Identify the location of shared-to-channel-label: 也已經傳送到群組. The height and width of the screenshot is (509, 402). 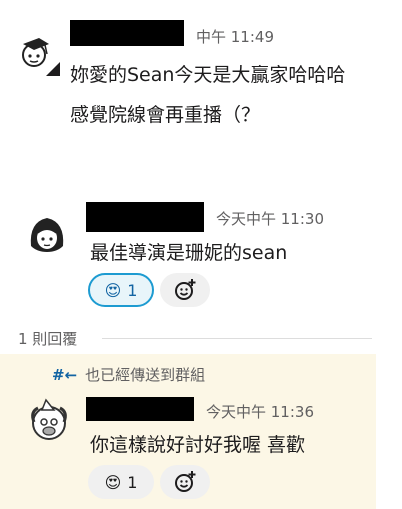
(145, 375).